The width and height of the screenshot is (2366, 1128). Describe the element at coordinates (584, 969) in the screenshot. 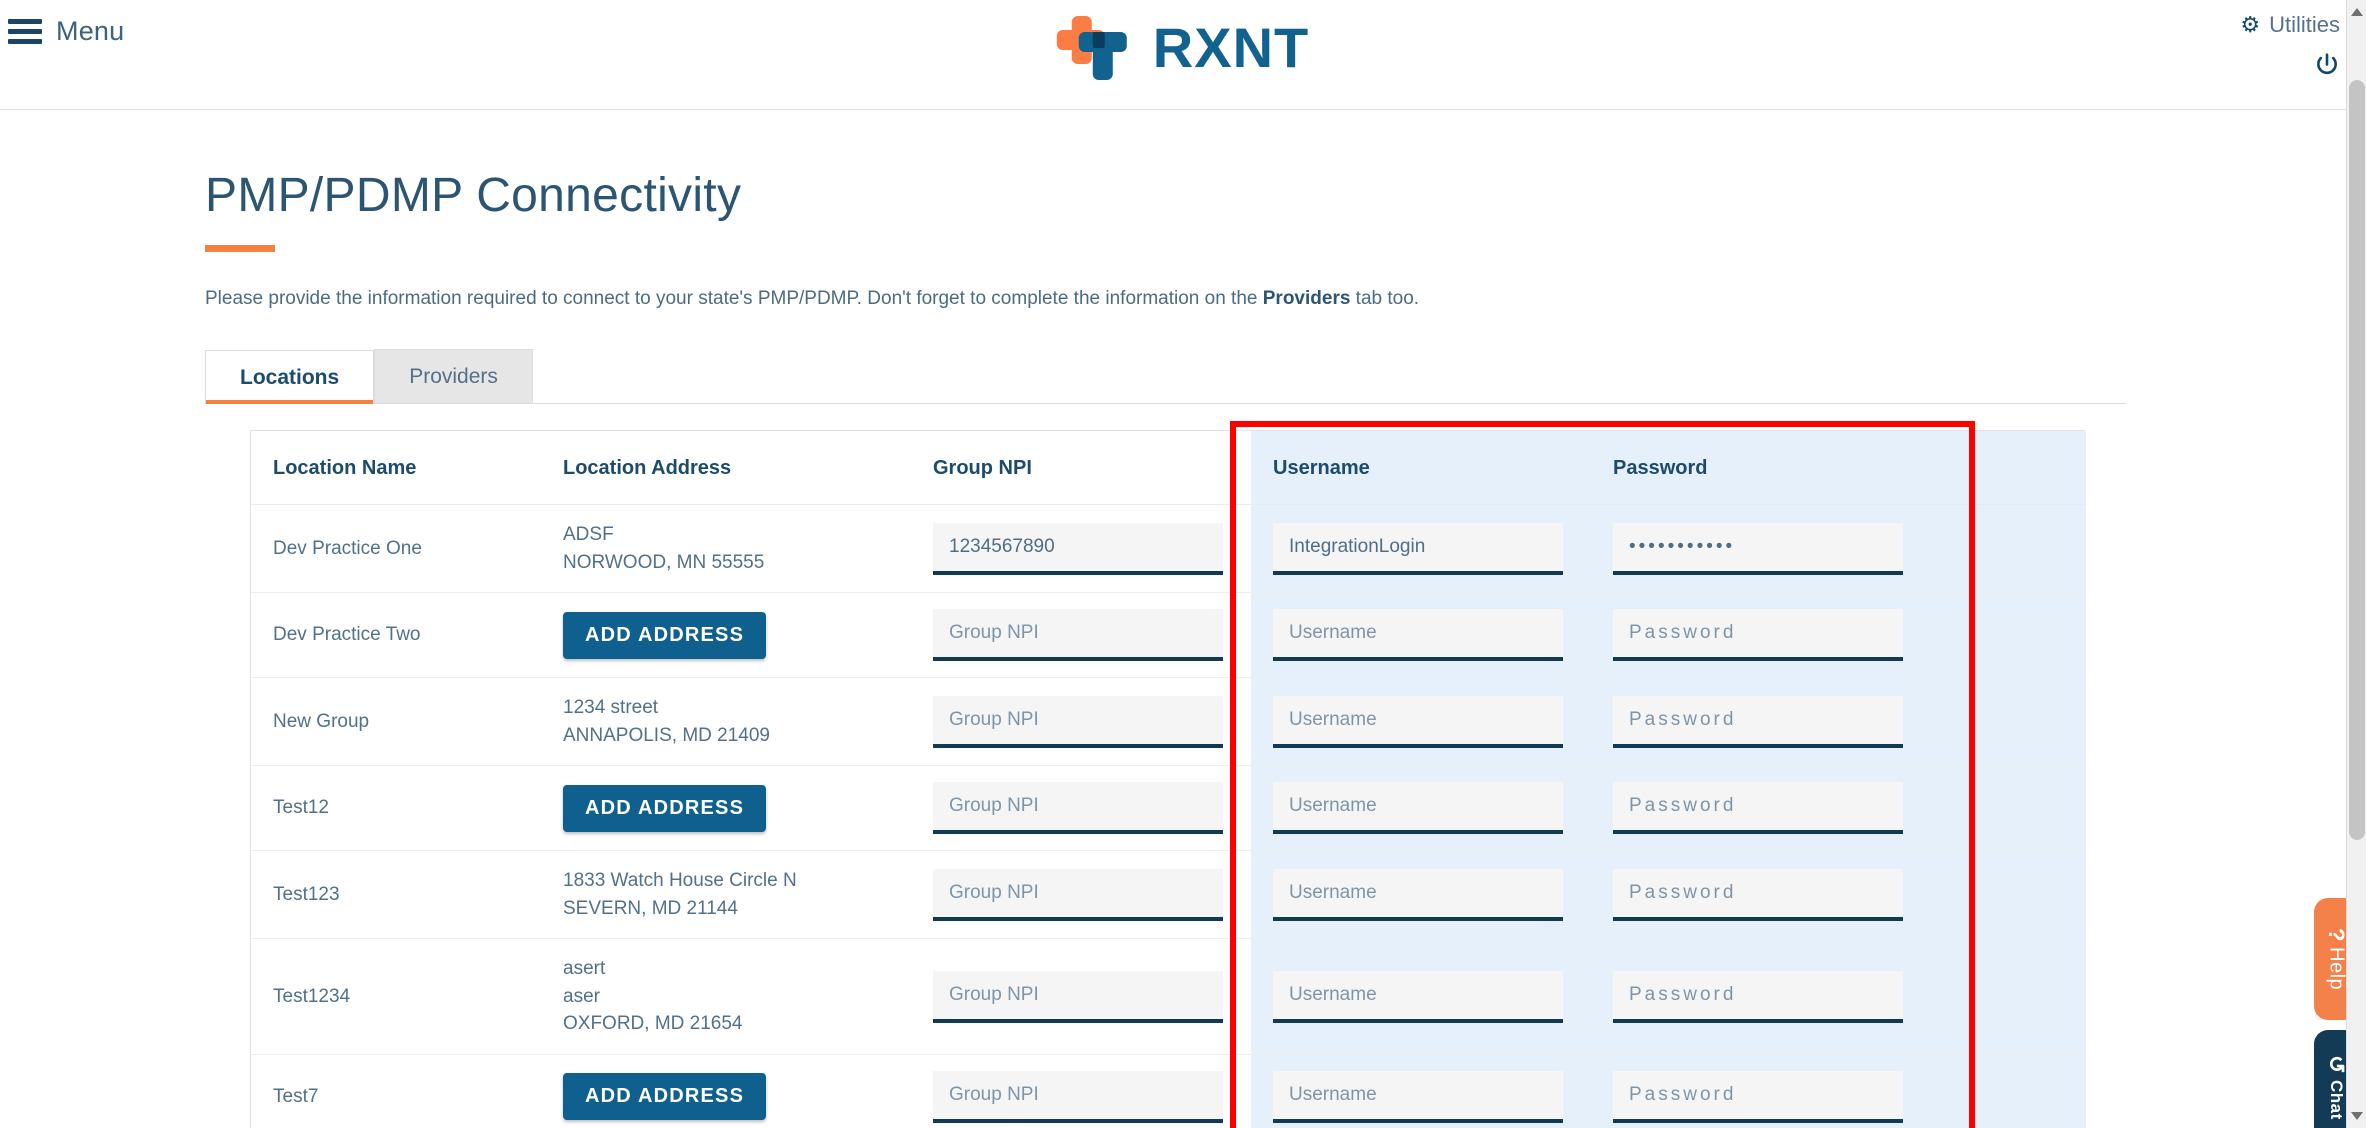

I see `address-line: asert` at that location.